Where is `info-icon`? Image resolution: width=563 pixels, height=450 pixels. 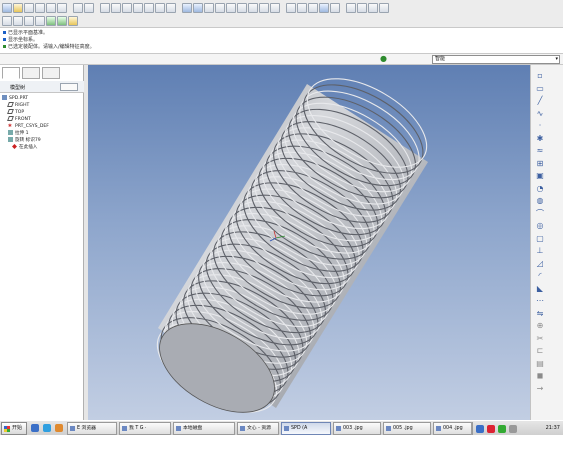
info-icon is located at coordinates (4, 39).